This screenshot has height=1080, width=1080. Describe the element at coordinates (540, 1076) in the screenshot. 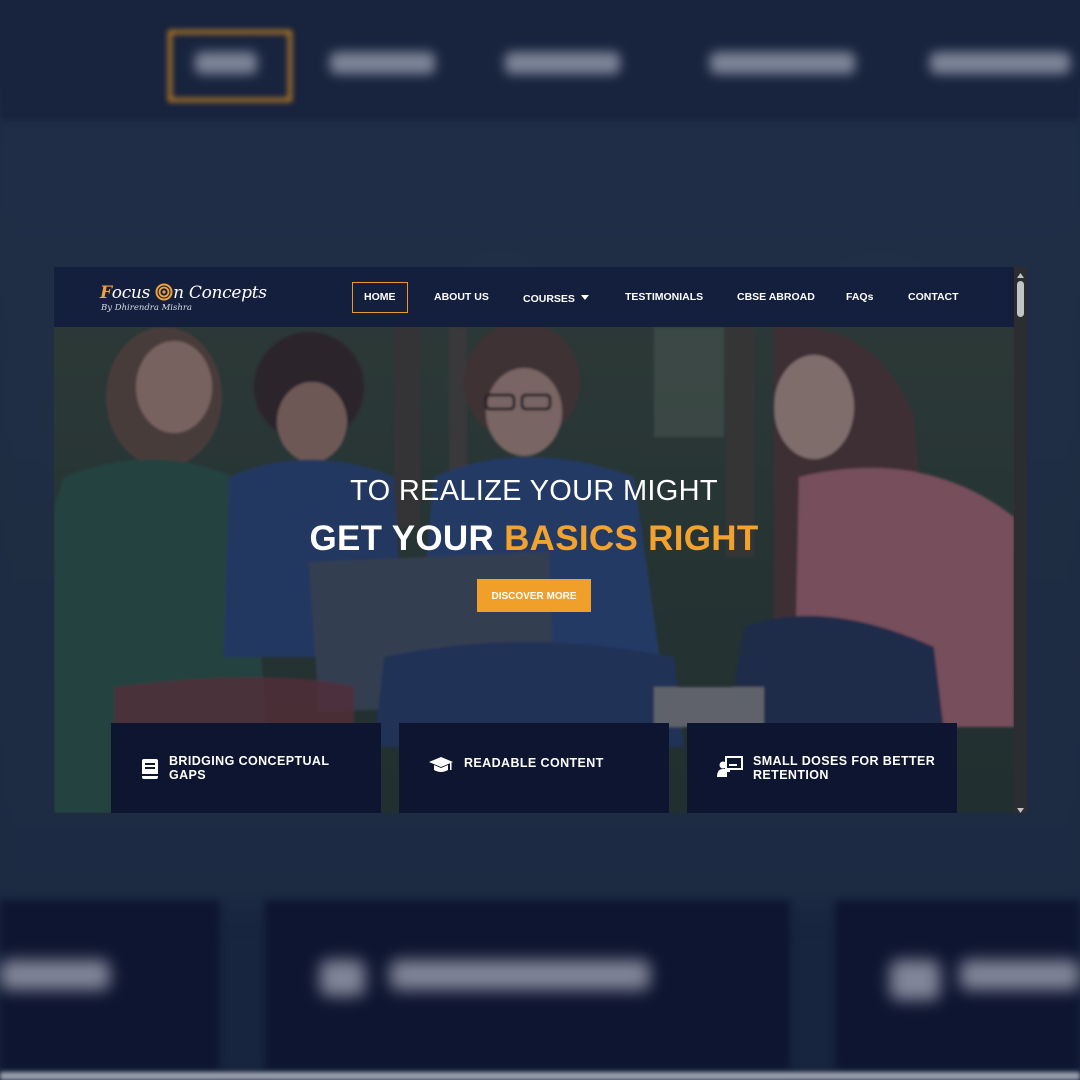

I see `backdrop-bottom-strip` at that location.